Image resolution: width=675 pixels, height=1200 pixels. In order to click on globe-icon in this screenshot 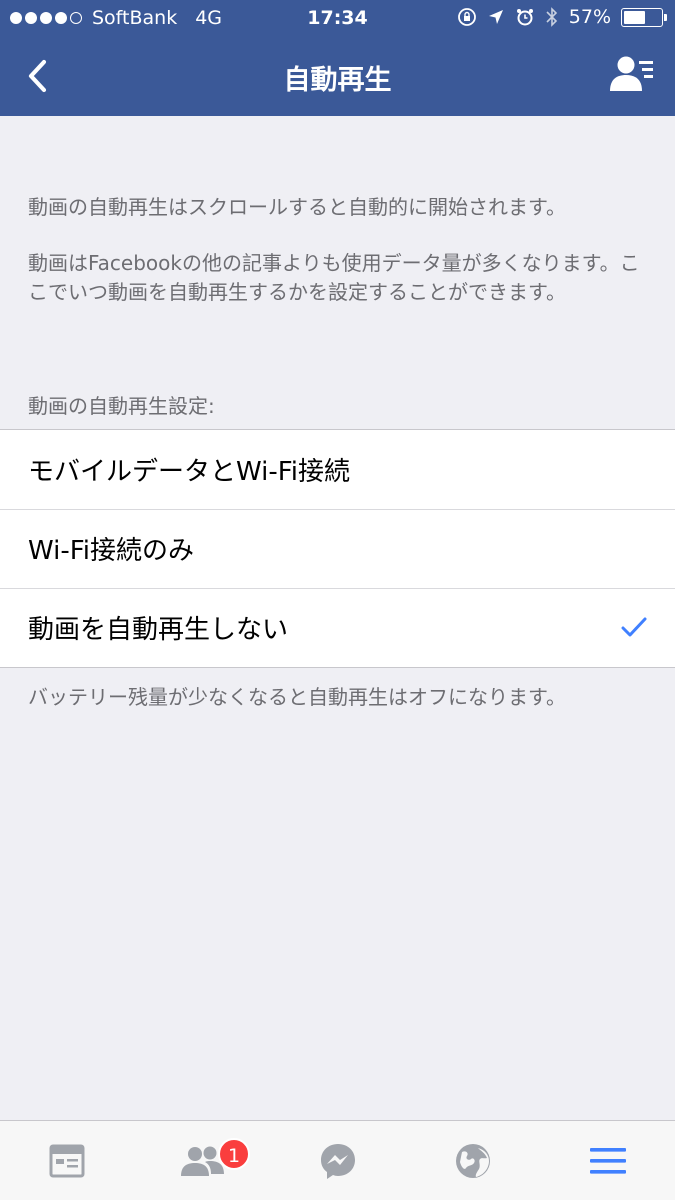, I will do `click(473, 1161)`.